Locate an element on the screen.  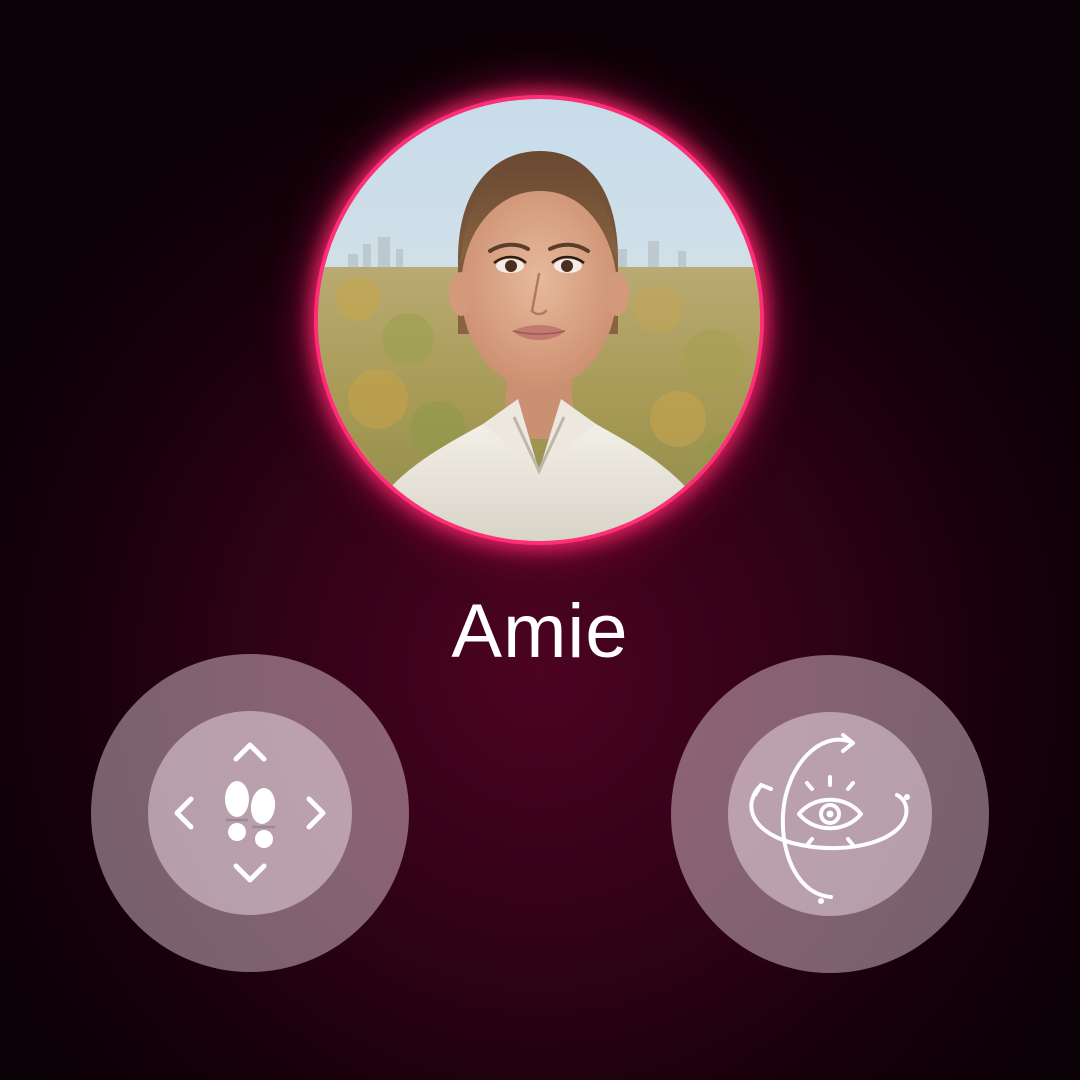
look-around-control-button is located at coordinates (830, 814).